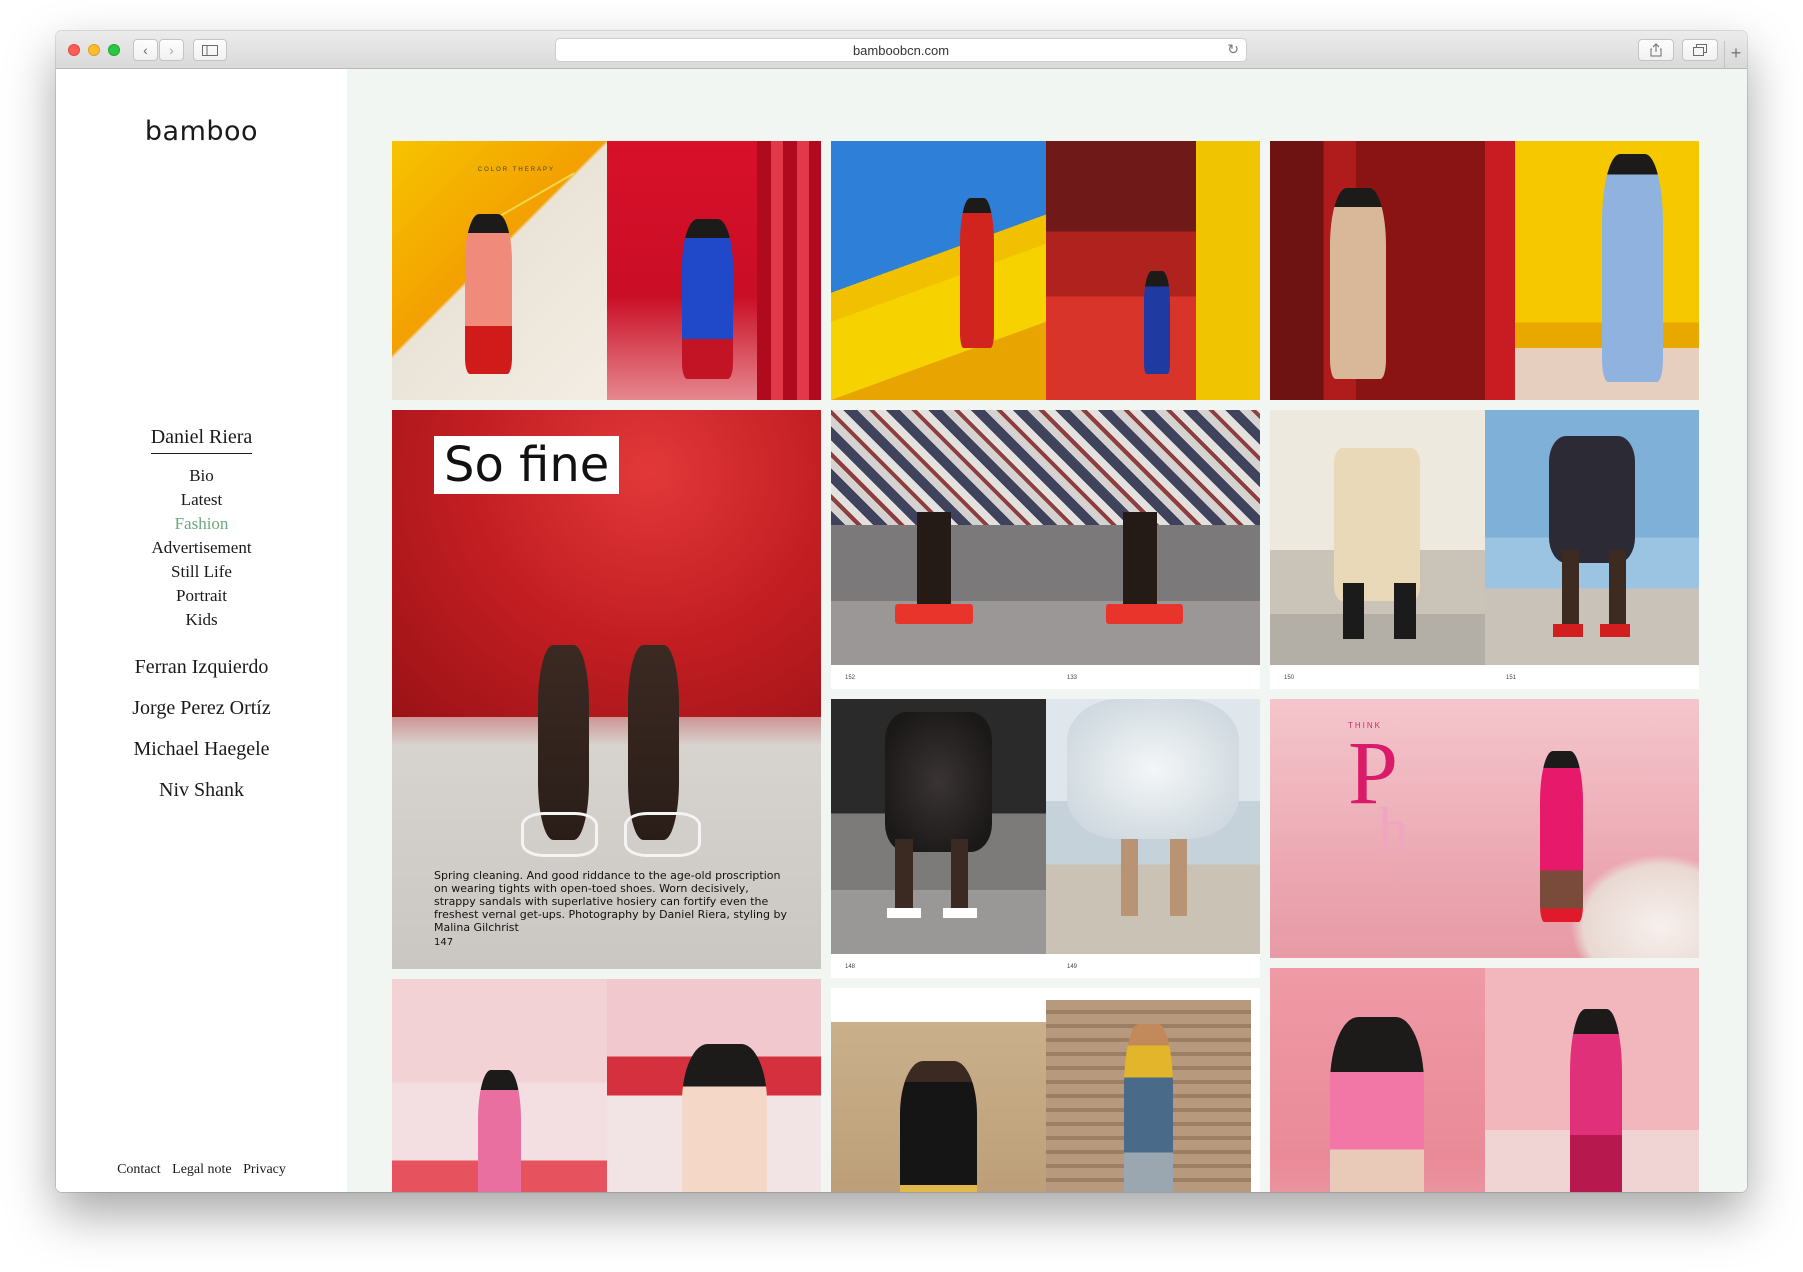  What do you see at coordinates (1233, 49) in the screenshot?
I see `reload-icon: ↻` at bounding box center [1233, 49].